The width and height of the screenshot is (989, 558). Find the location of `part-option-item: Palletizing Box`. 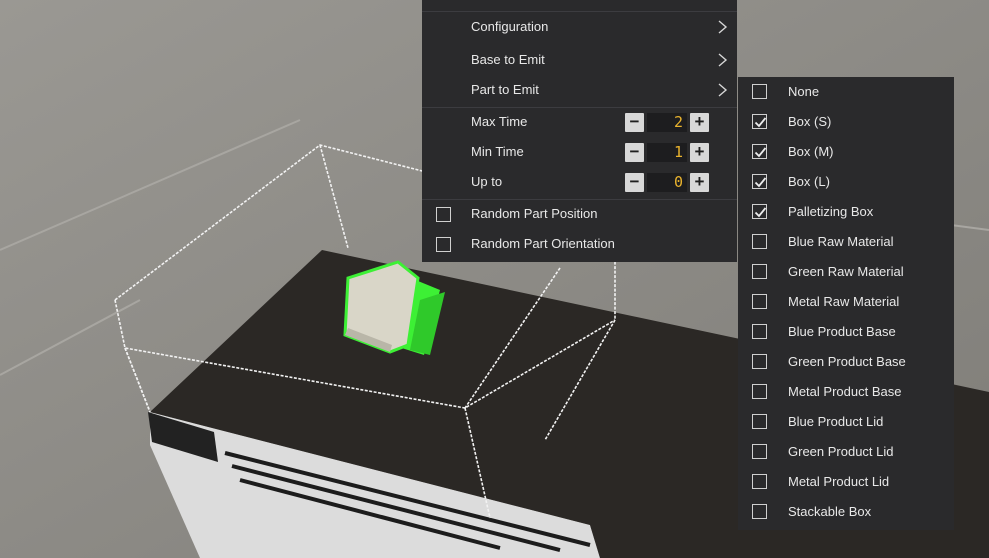

part-option-item: Palletizing Box is located at coordinates (846, 212).